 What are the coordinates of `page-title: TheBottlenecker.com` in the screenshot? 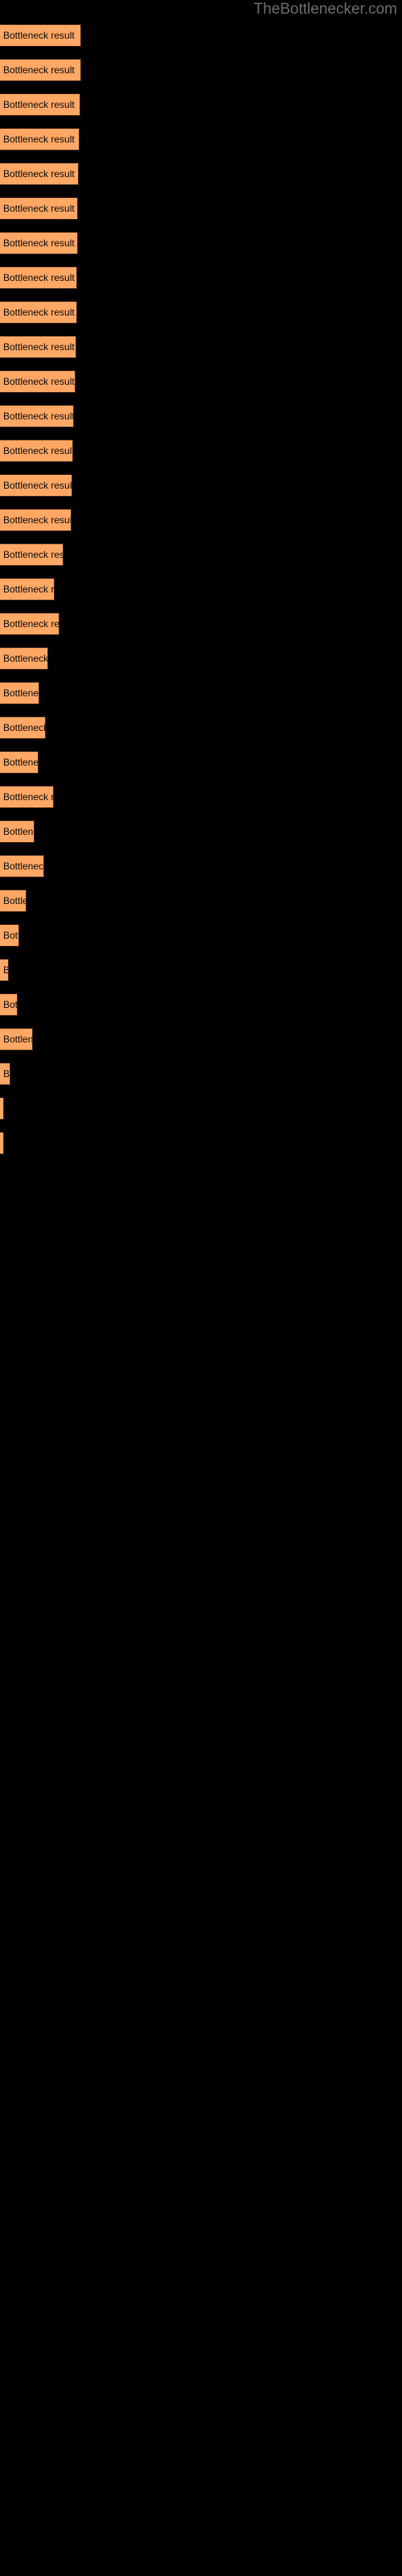 It's located at (325, 9).